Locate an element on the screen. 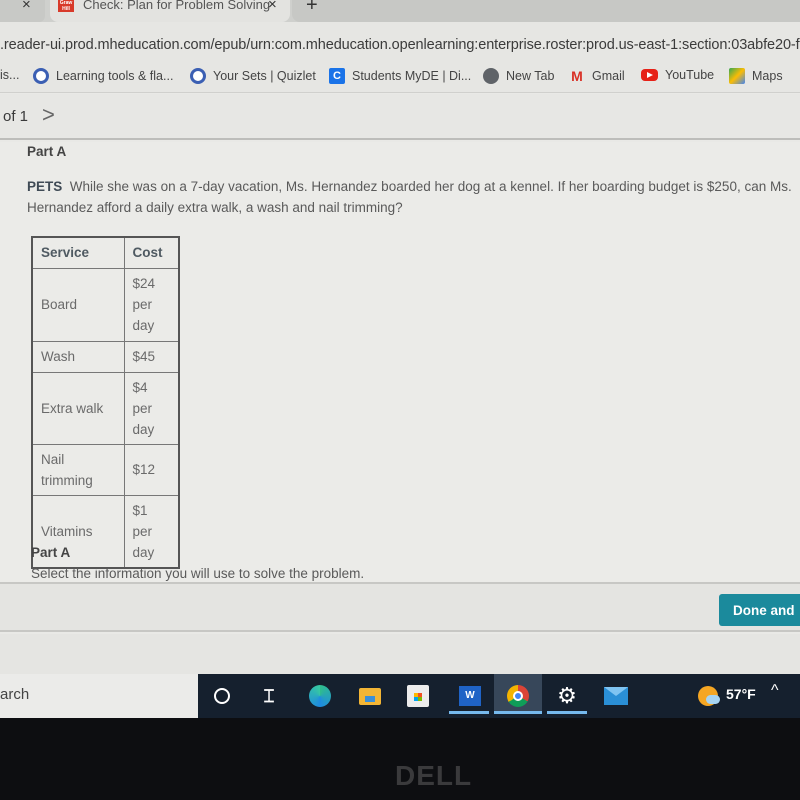 This screenshot has height=800, width=800. settings-button: ⚙ is located at coordinates (567, 696).